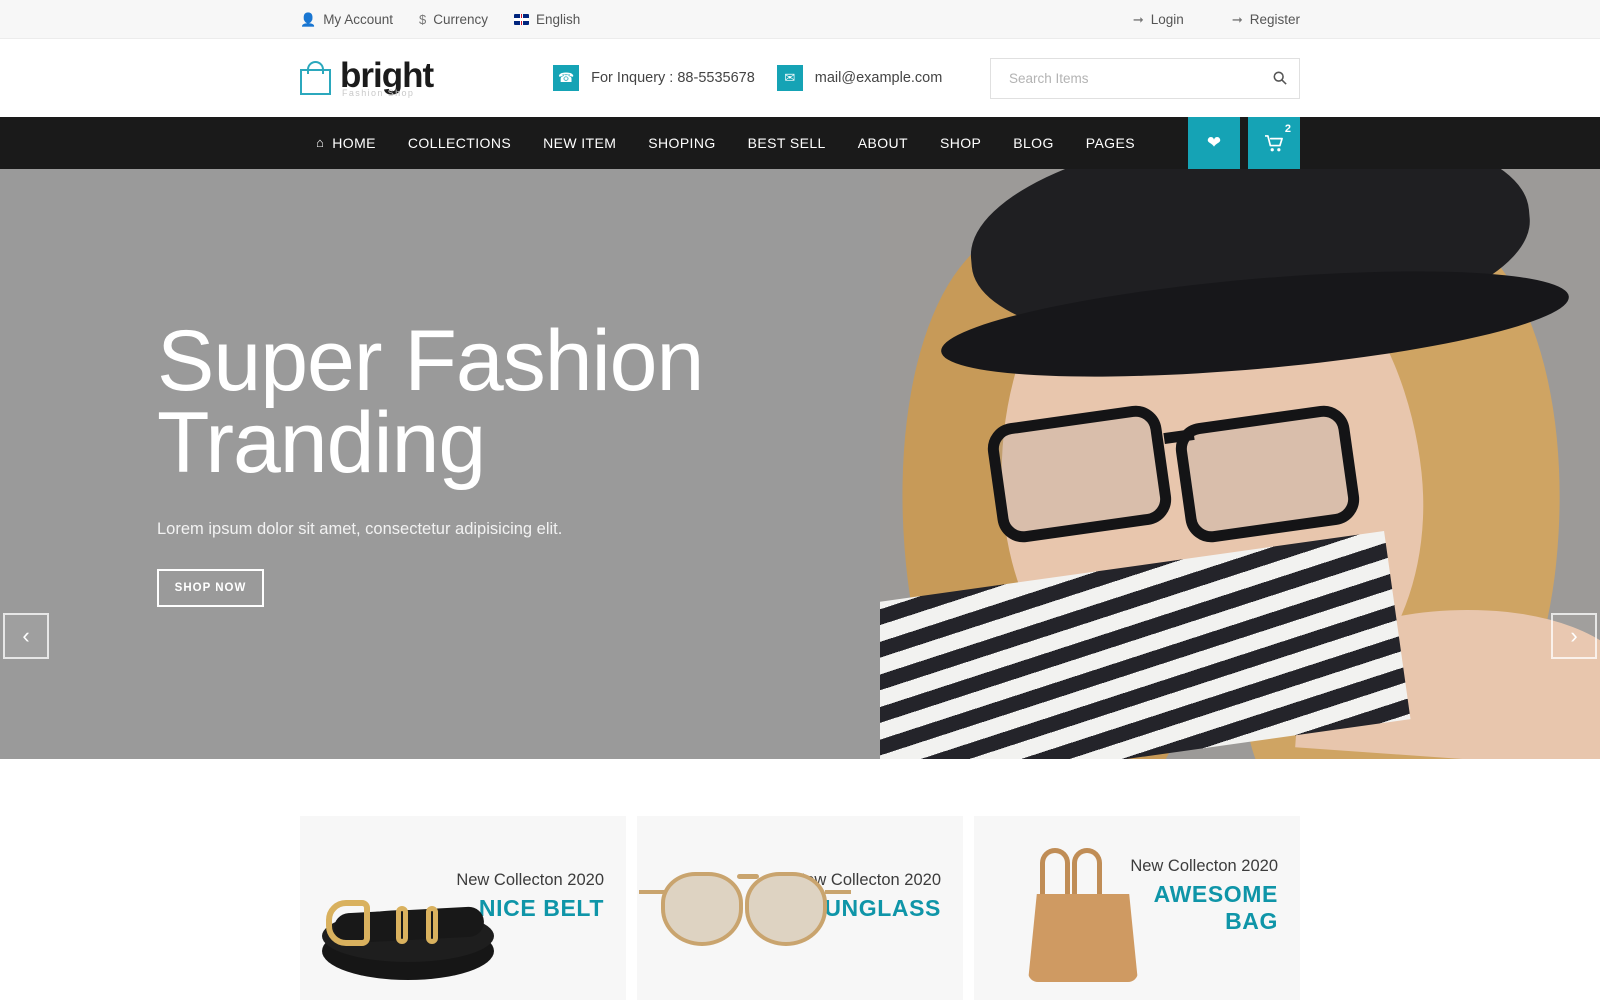 The width and height of the screenshot is (1600, 1000). What do you see at coordinates (430, 401) in the screenshot?
I see `hero-title: Super Fashion Tranding` at bounding box center [430, 401].